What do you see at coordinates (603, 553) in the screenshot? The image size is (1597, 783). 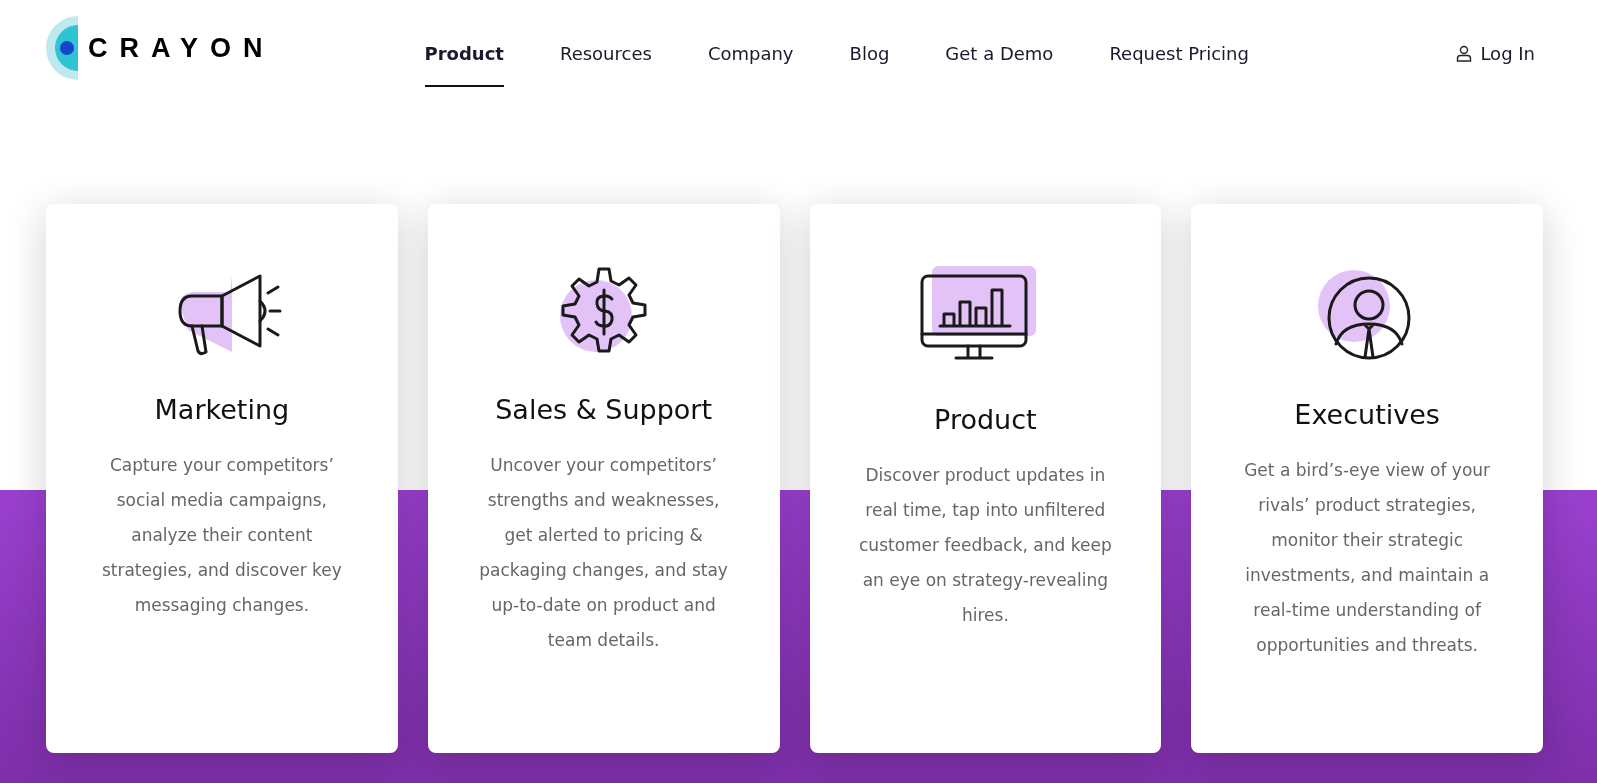 I see `card-description: Uncover your competitors’ strengths and weaknesses, get alerted to pricing & packaging changes, and stay up-to-date on product and team details.` at bounding box center [603, 553].